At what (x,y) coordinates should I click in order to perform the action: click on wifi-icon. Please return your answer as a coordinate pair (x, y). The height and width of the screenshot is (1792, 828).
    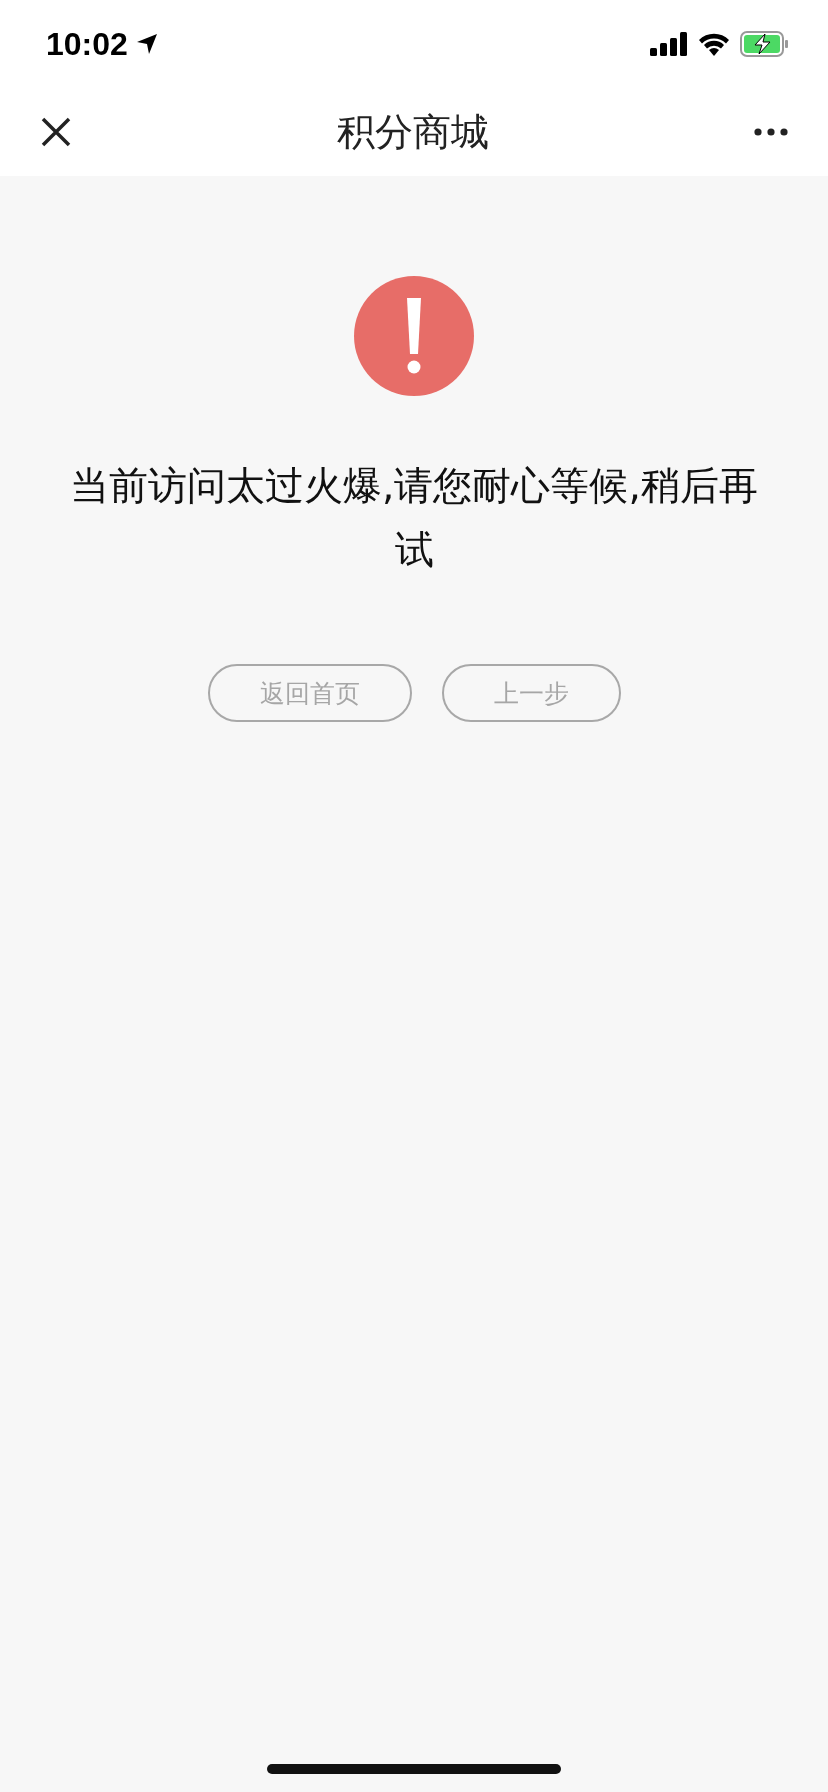
    Looking at the image, I should click on (714, 44).